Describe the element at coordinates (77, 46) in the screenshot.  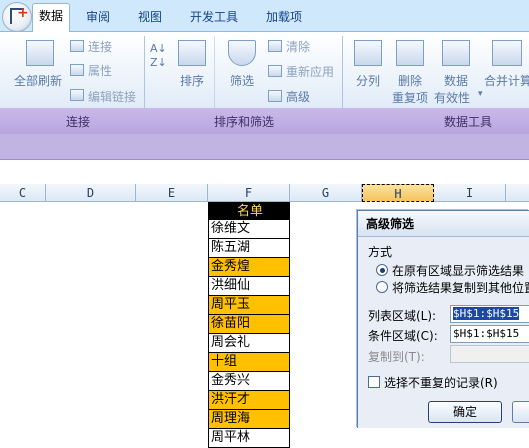
I see `connections-icon` at that location.